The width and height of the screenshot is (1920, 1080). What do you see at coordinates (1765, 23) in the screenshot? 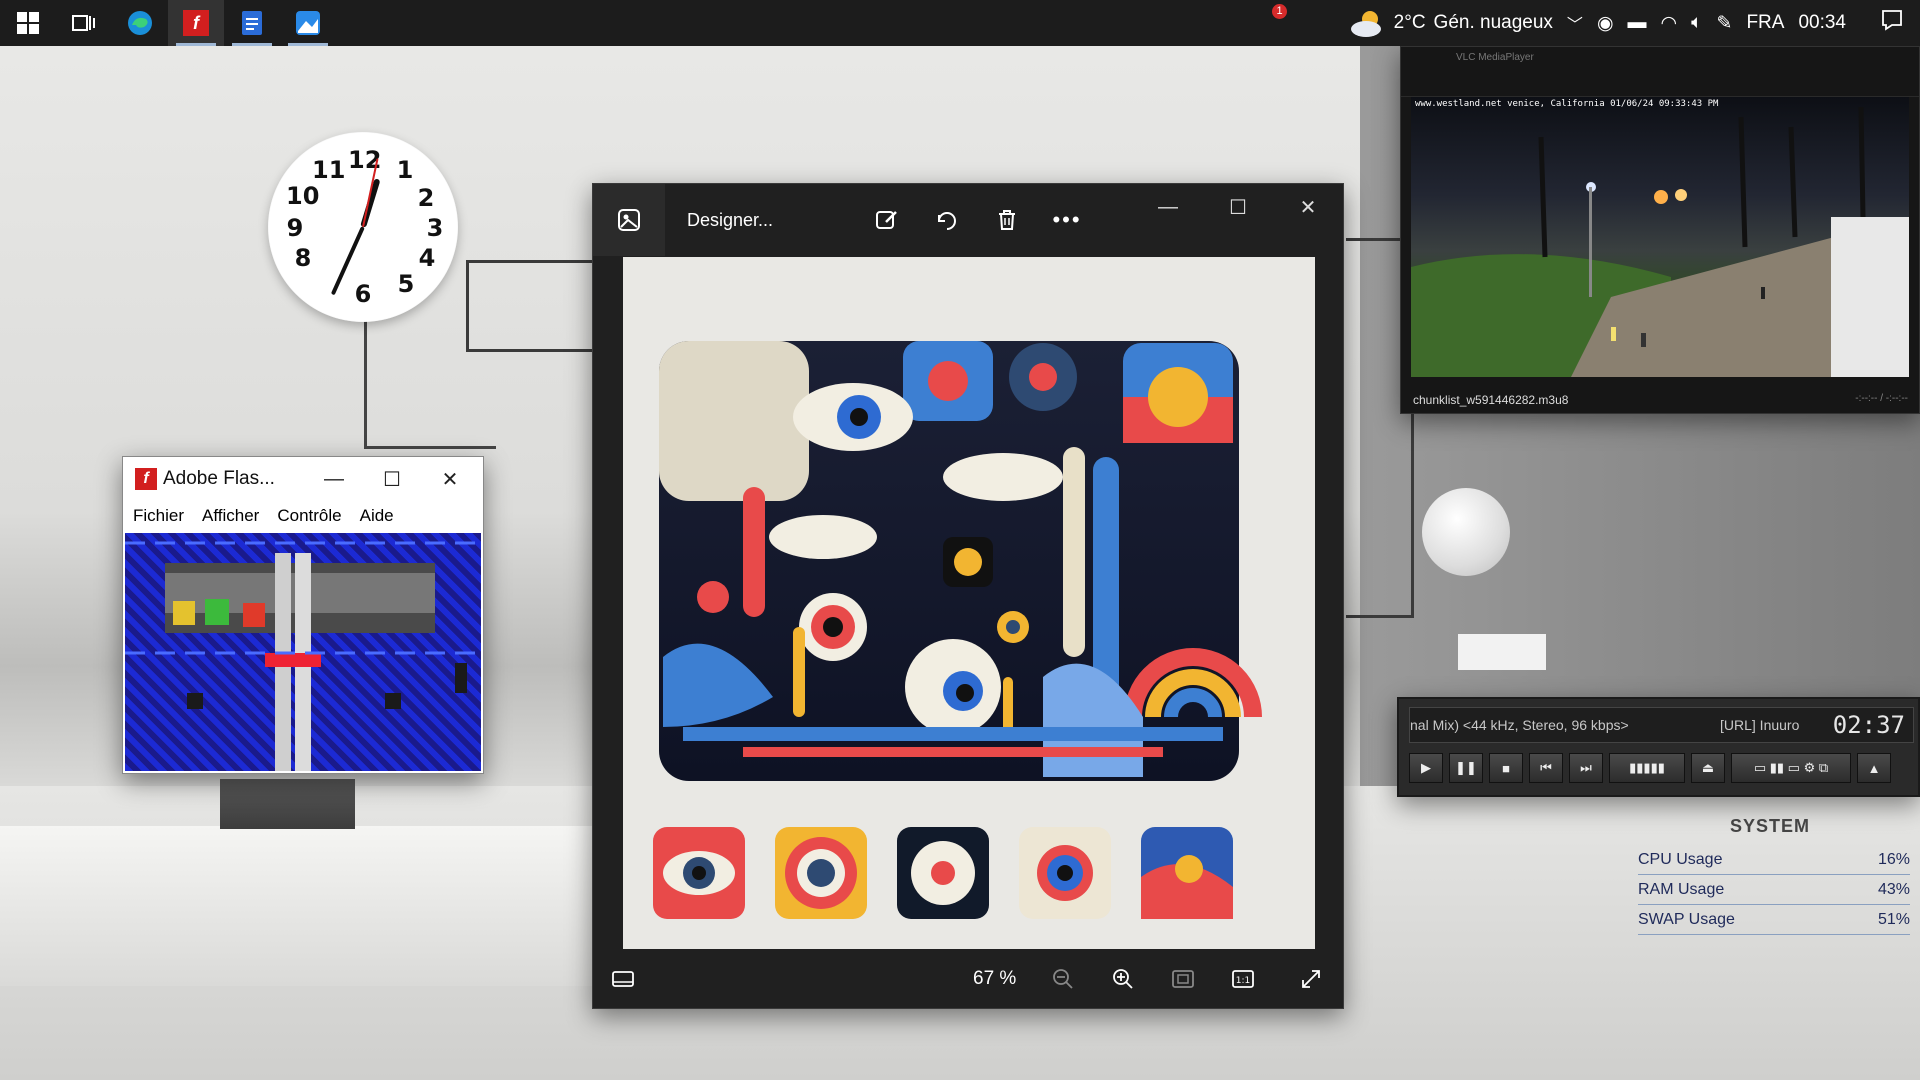
I see `language-indicator: FRA` at bounding box center [1765, 23].